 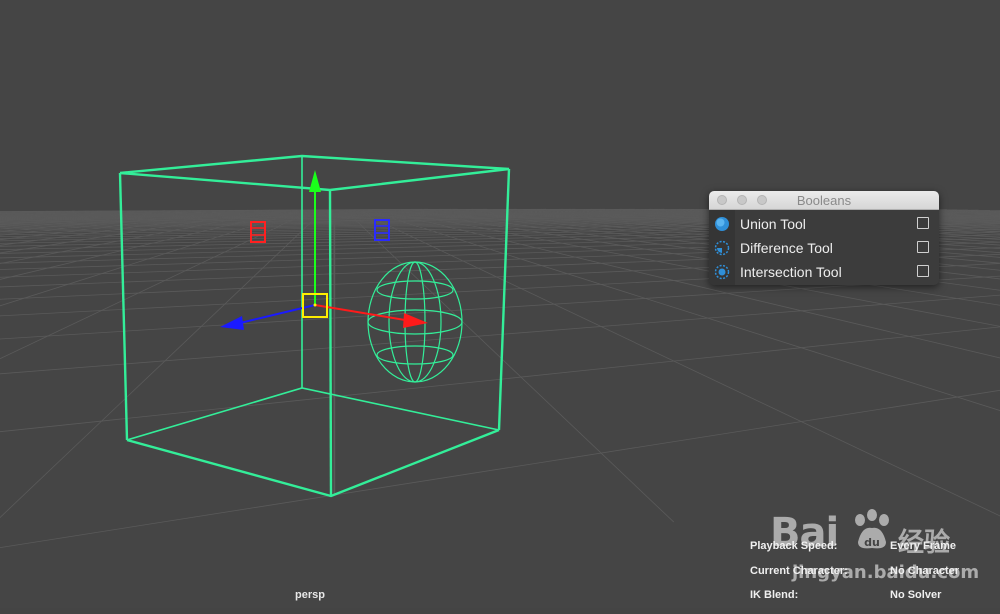 What do you see at coordinates (915, 595) in the screenshot?
I see `hud-value: No Solver` at bounding box center [915, 595].